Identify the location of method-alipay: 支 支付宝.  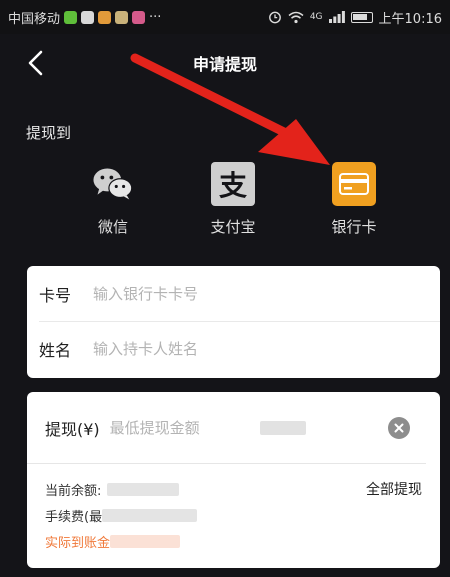
(233, 199).